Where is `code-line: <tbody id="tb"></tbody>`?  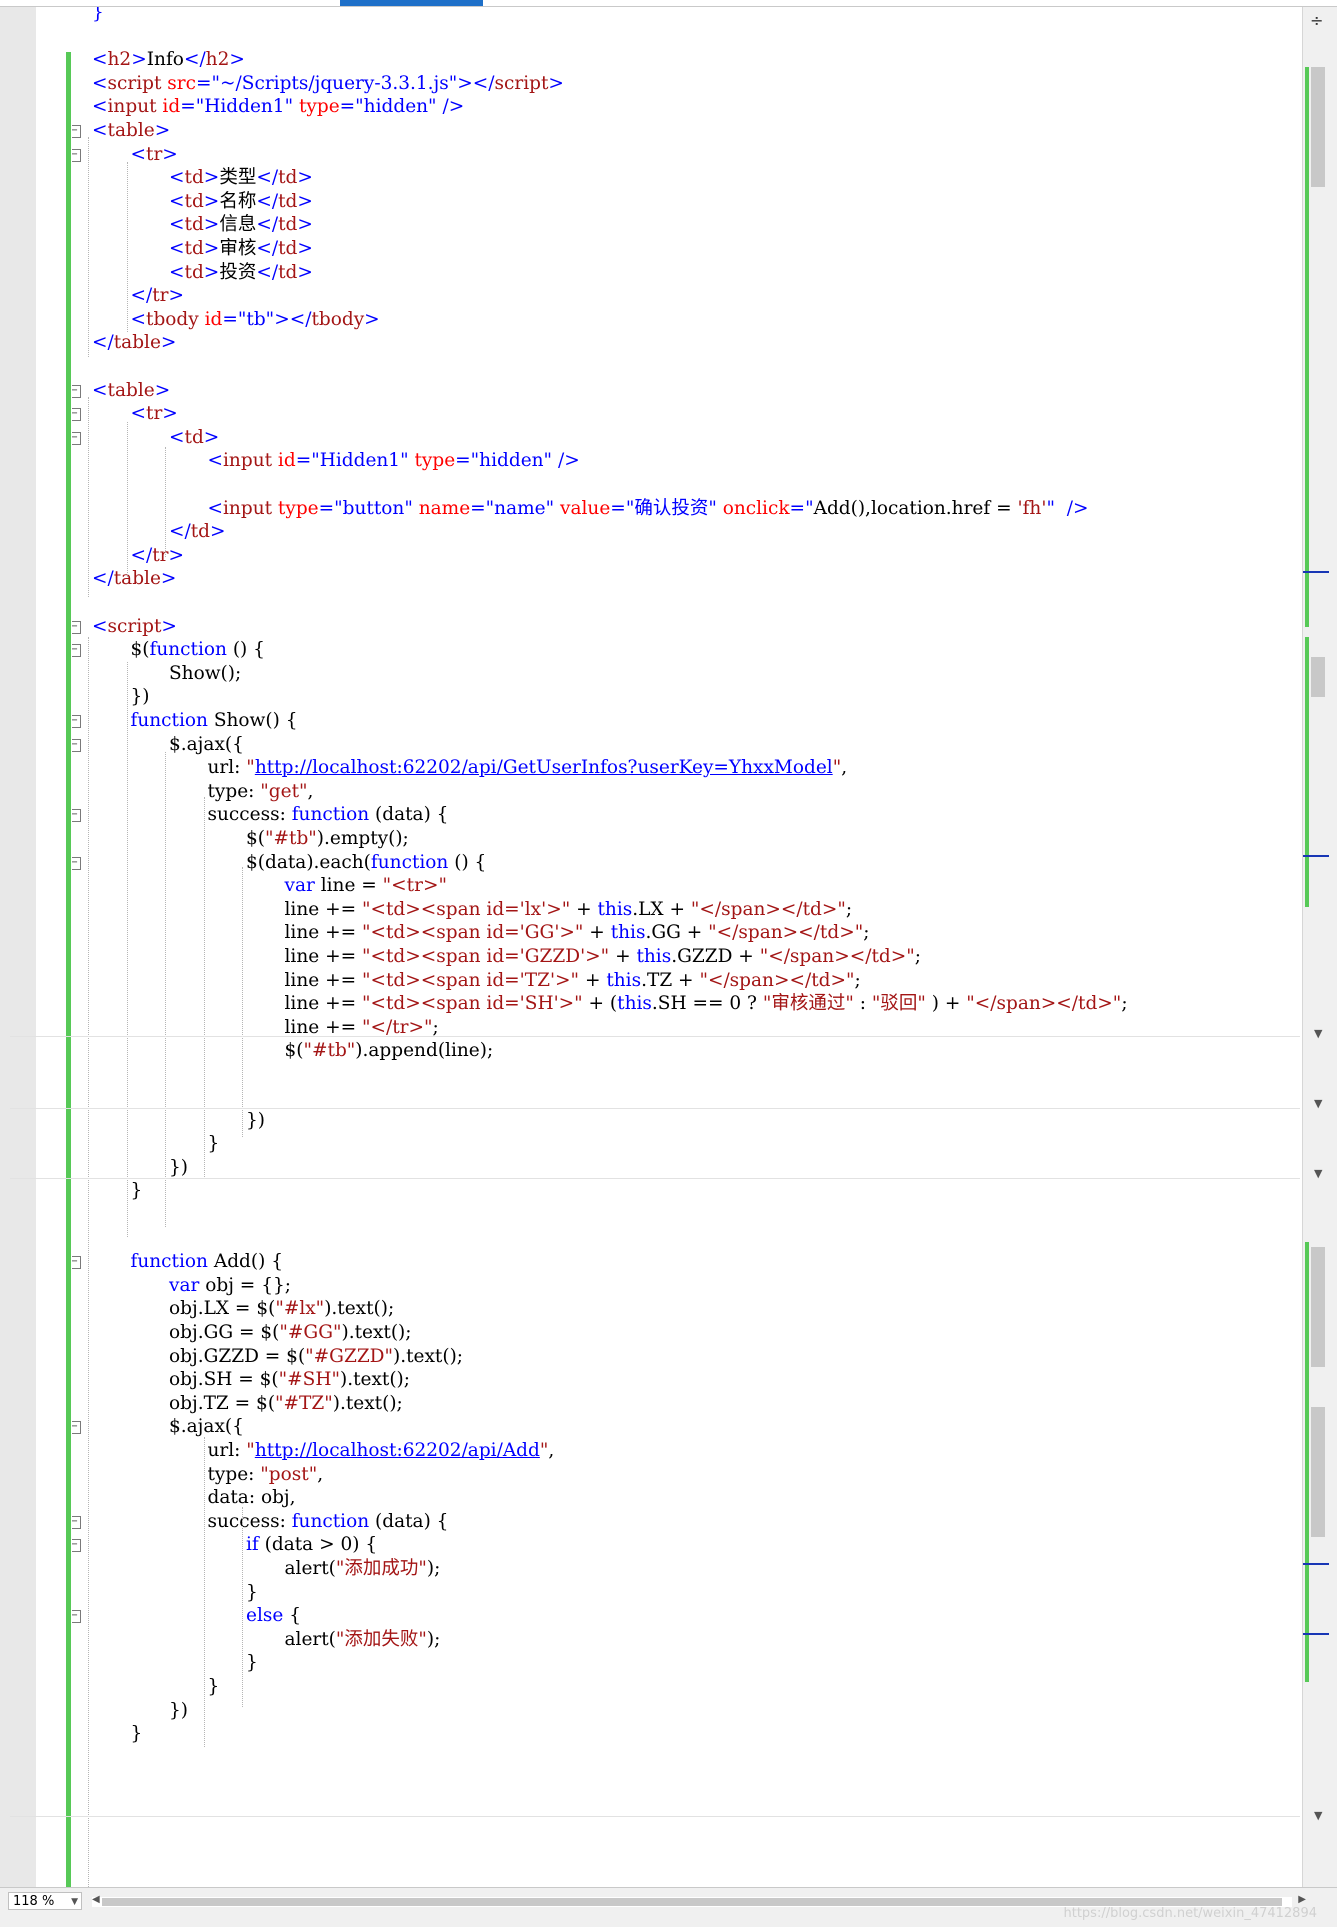
code-line: <tbody id="tb"></tbody> is located at coordinates (255, 319).